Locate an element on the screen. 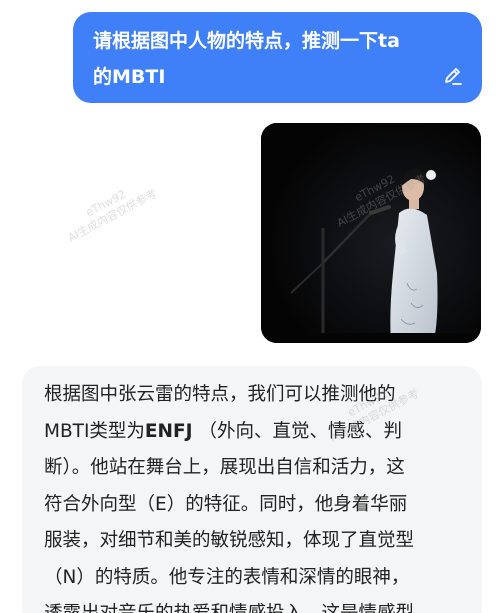  assistant-line-2: MBTI类型为ENFJ （外向、直觉、情感、判 is located at coordinates (254, 432).